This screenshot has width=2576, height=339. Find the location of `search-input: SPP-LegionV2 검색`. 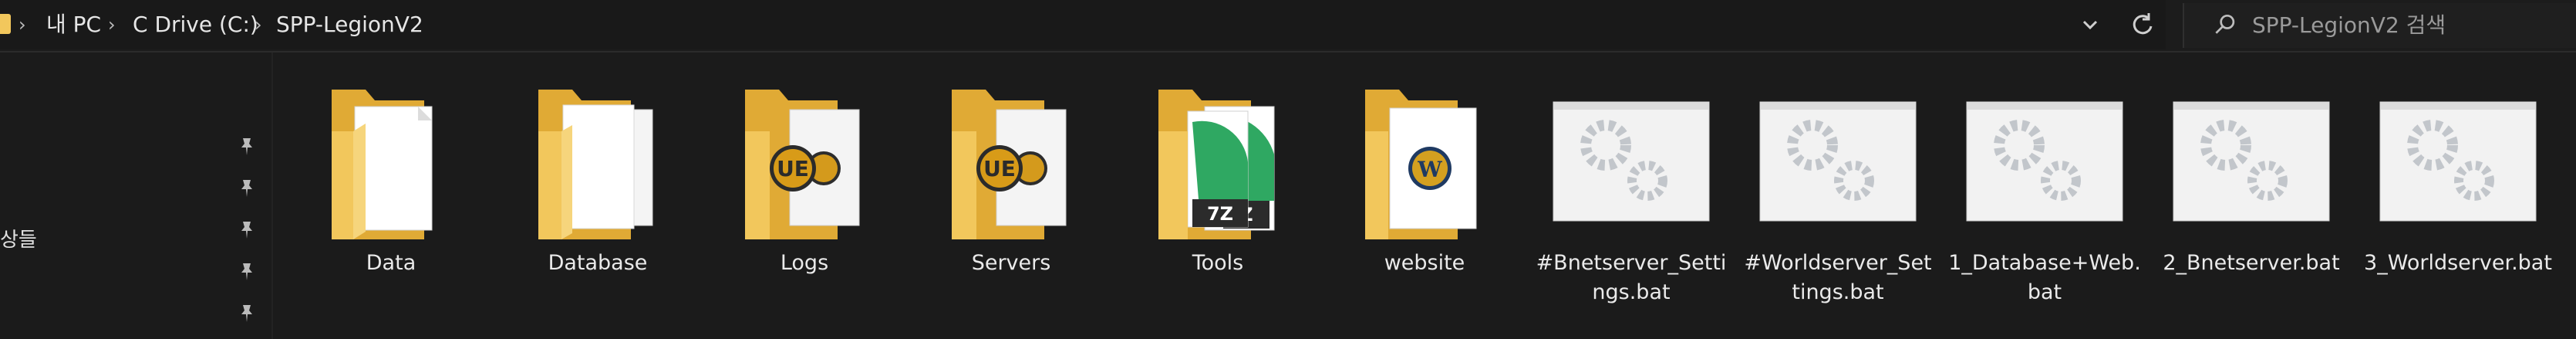

search-input: SPP-LegionV2 검색 is located at coordinates (2349, 25).